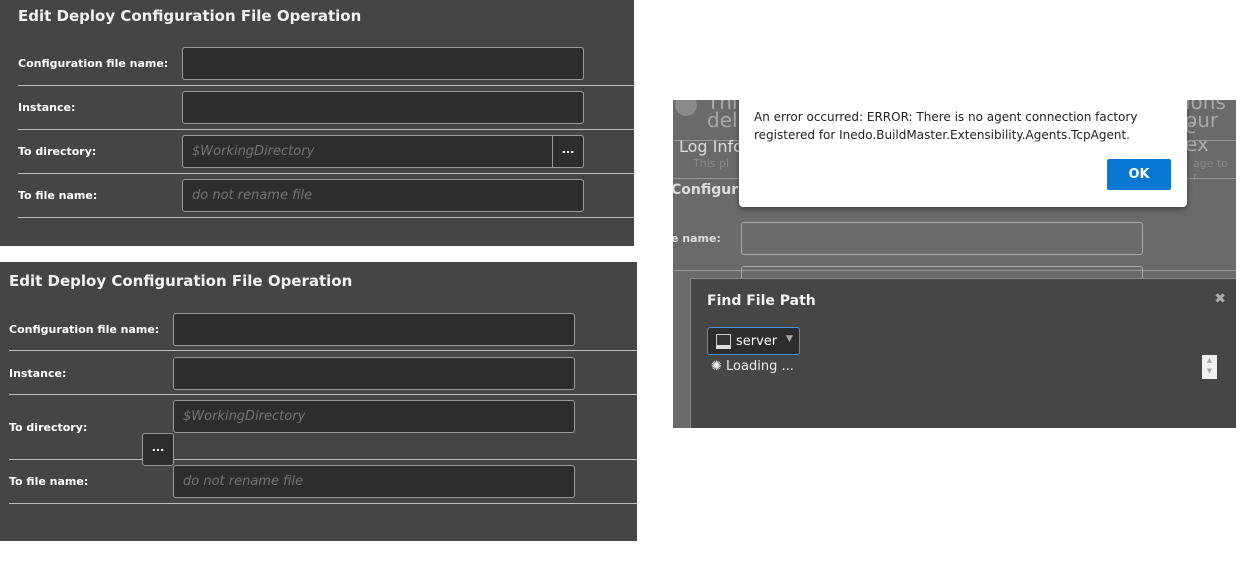 The image size is (1250, 586). I want to click on info-circle-icon, so click(686, 108).